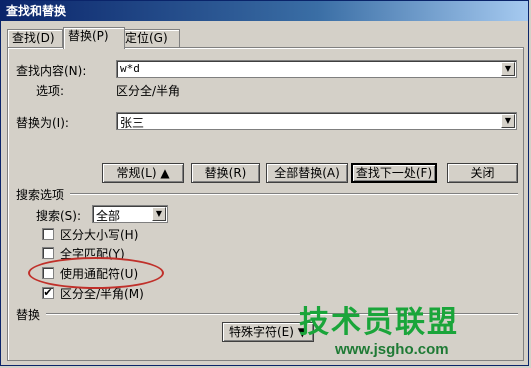 The width and height of the screenshot is (531, 368). Describe the element at coordinates (264, 11) in the screenshot. I see `title-bar: 查找和替换` at that location.